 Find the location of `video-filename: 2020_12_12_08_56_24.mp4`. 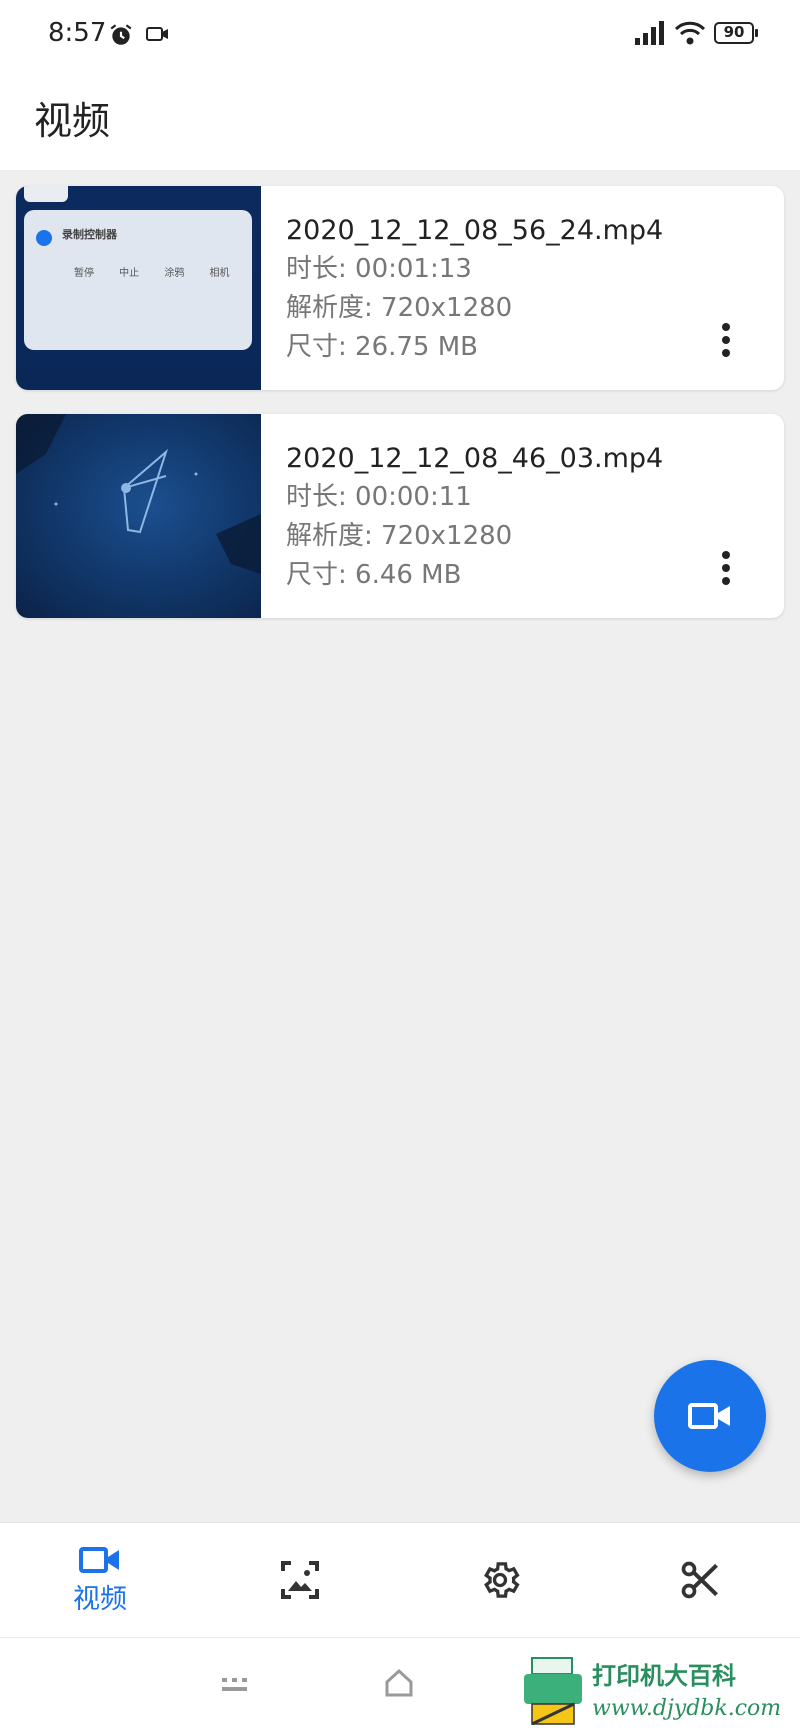

video-filename: 2020_12_12_08_56_24.mp4 is located at coordinates (475, 230).